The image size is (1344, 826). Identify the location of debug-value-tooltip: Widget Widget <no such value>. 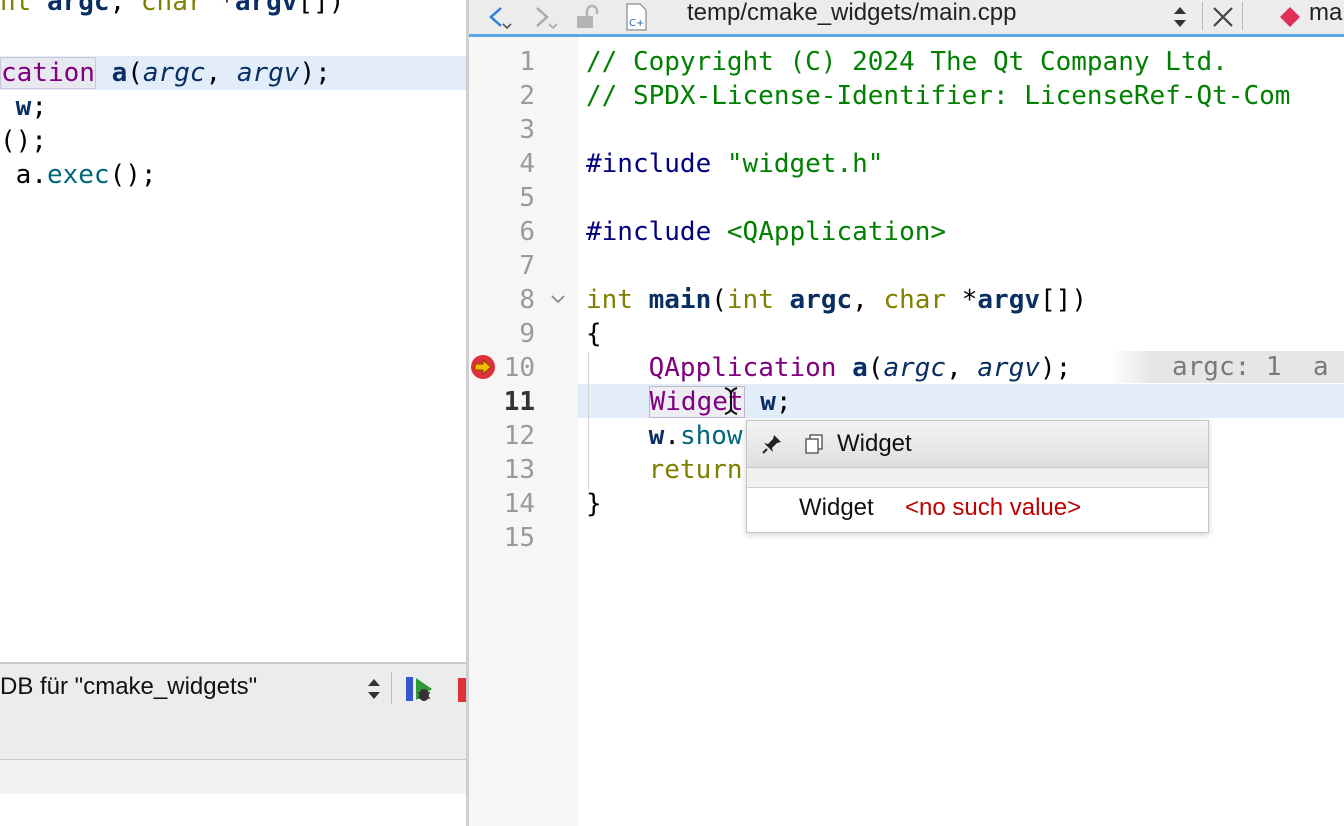
(977, 476).